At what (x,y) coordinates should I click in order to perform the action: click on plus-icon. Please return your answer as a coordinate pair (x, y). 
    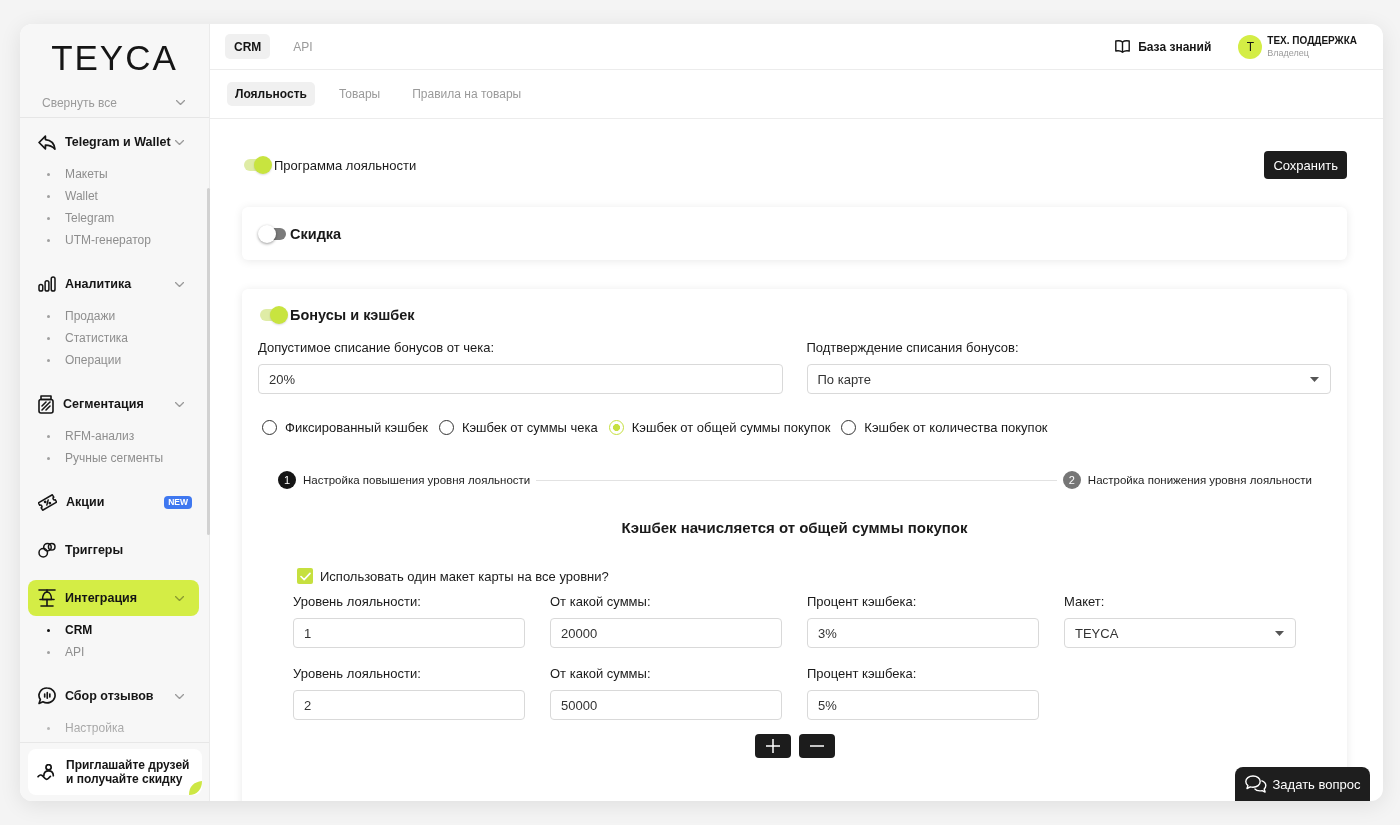
    Looking at the image, I should click on (772, 746).